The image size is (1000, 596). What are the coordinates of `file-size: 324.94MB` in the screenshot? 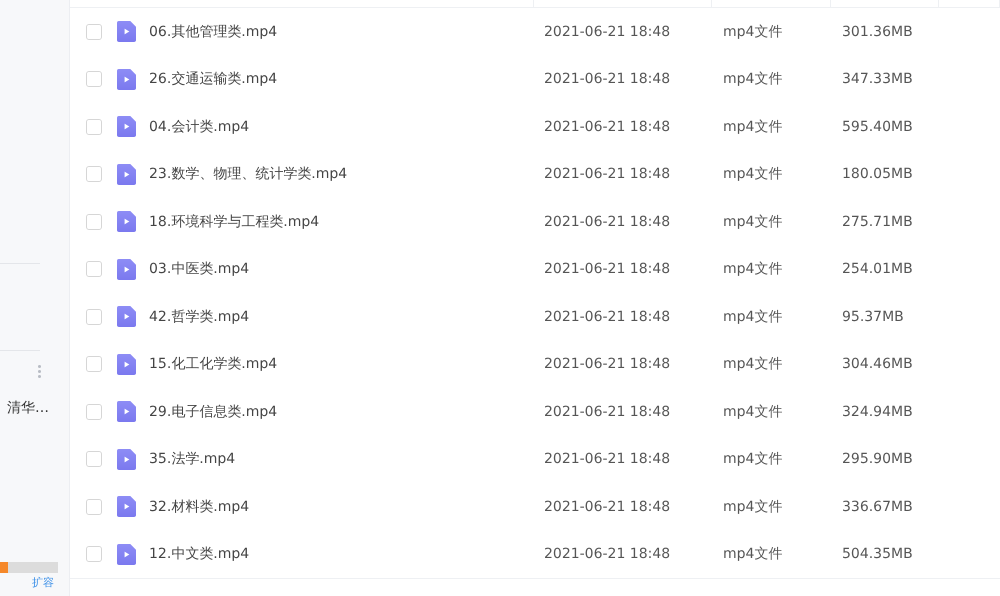 It's located at (877, 412).